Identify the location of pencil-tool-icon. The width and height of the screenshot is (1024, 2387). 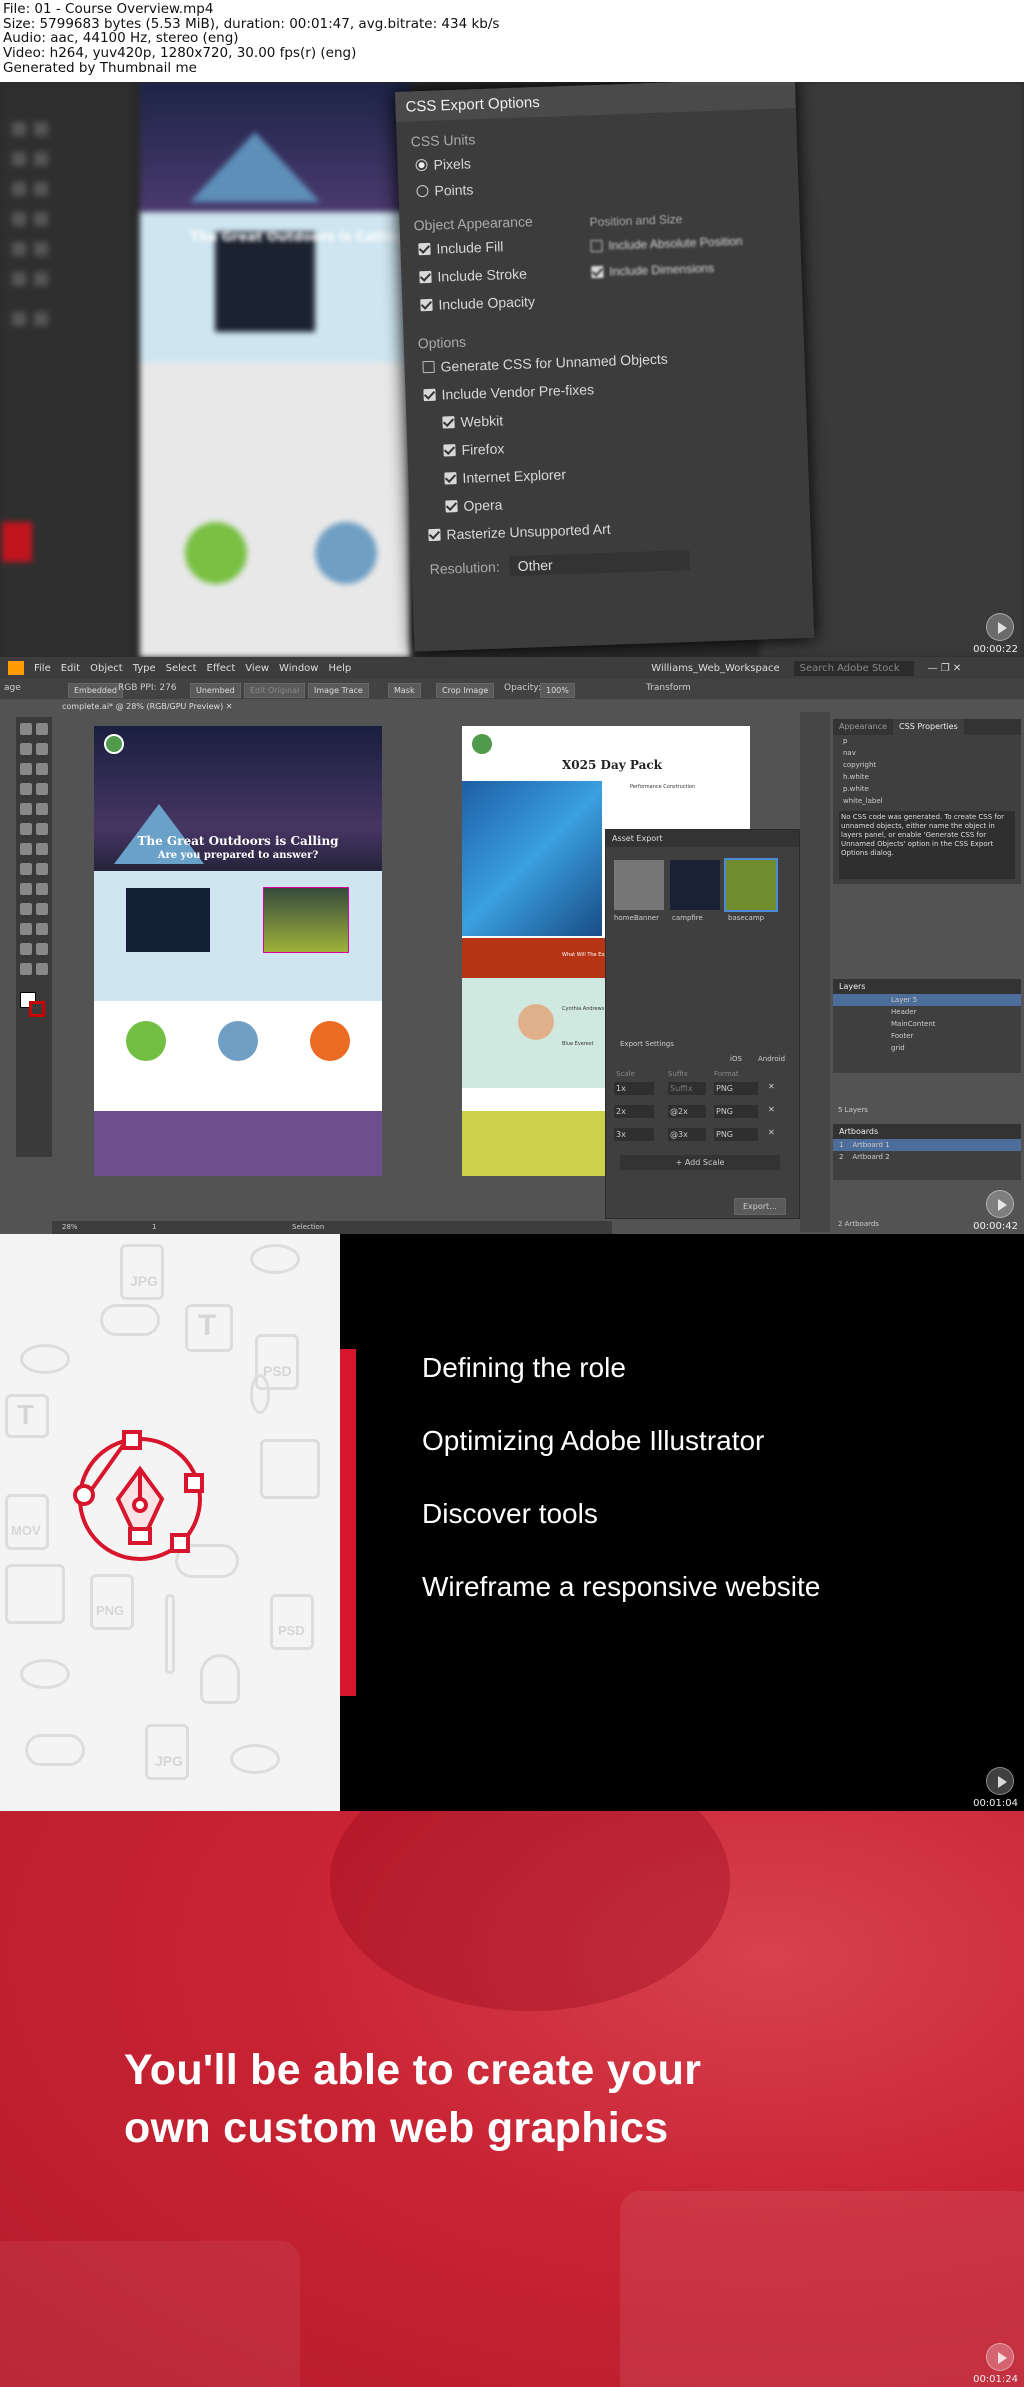
(42, 809).